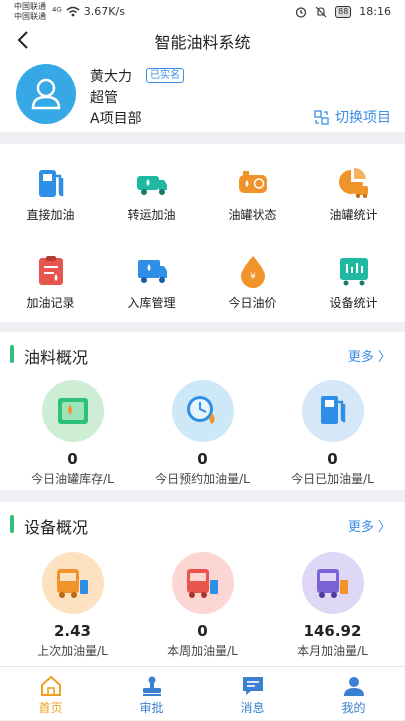 This screenshot has height=721, width=405. What do you see at coordinates (151, 686) in the screenshot?
I see `stamp-icon` at bounding box center [151, 686].